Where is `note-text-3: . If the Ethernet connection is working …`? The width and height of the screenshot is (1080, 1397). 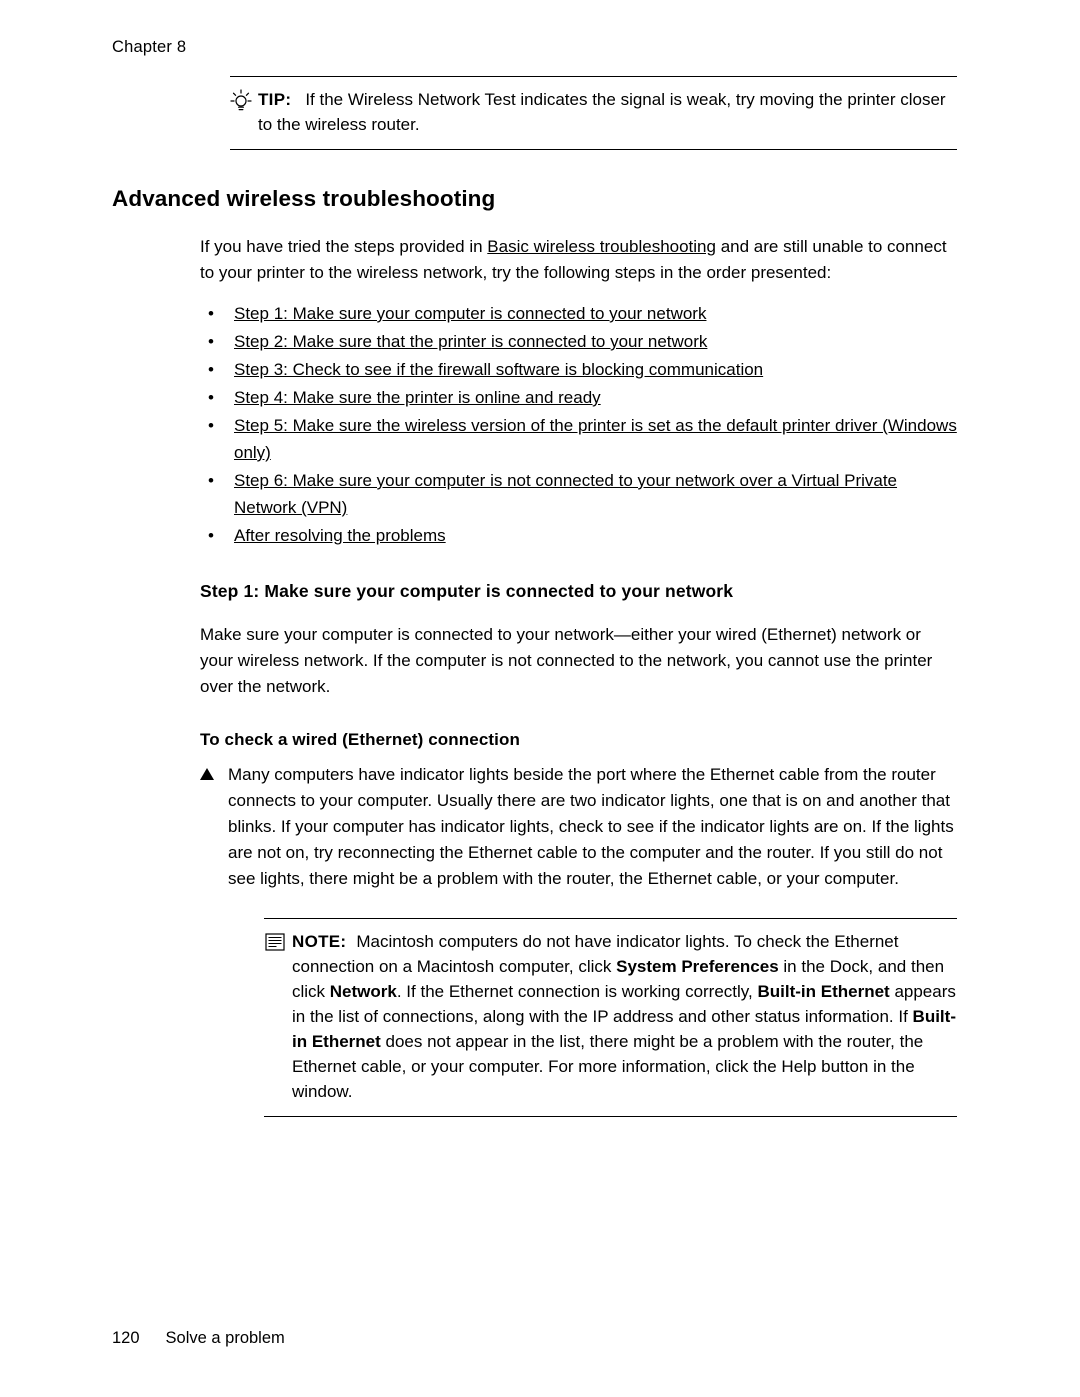
note-text-3: . If the Ethernet connection is working … is located at coordinates (577, 991).